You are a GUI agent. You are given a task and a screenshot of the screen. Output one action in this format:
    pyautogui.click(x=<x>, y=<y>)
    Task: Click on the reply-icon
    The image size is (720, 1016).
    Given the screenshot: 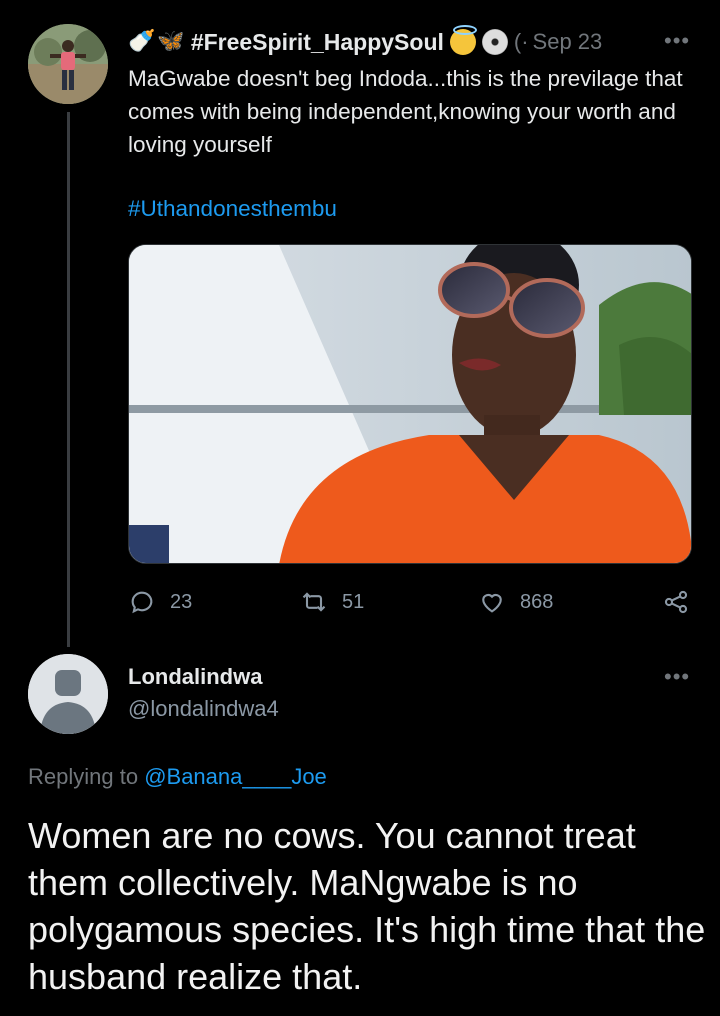 What is the action you would take?
    pyautogui.click(x=142, y=602)
    